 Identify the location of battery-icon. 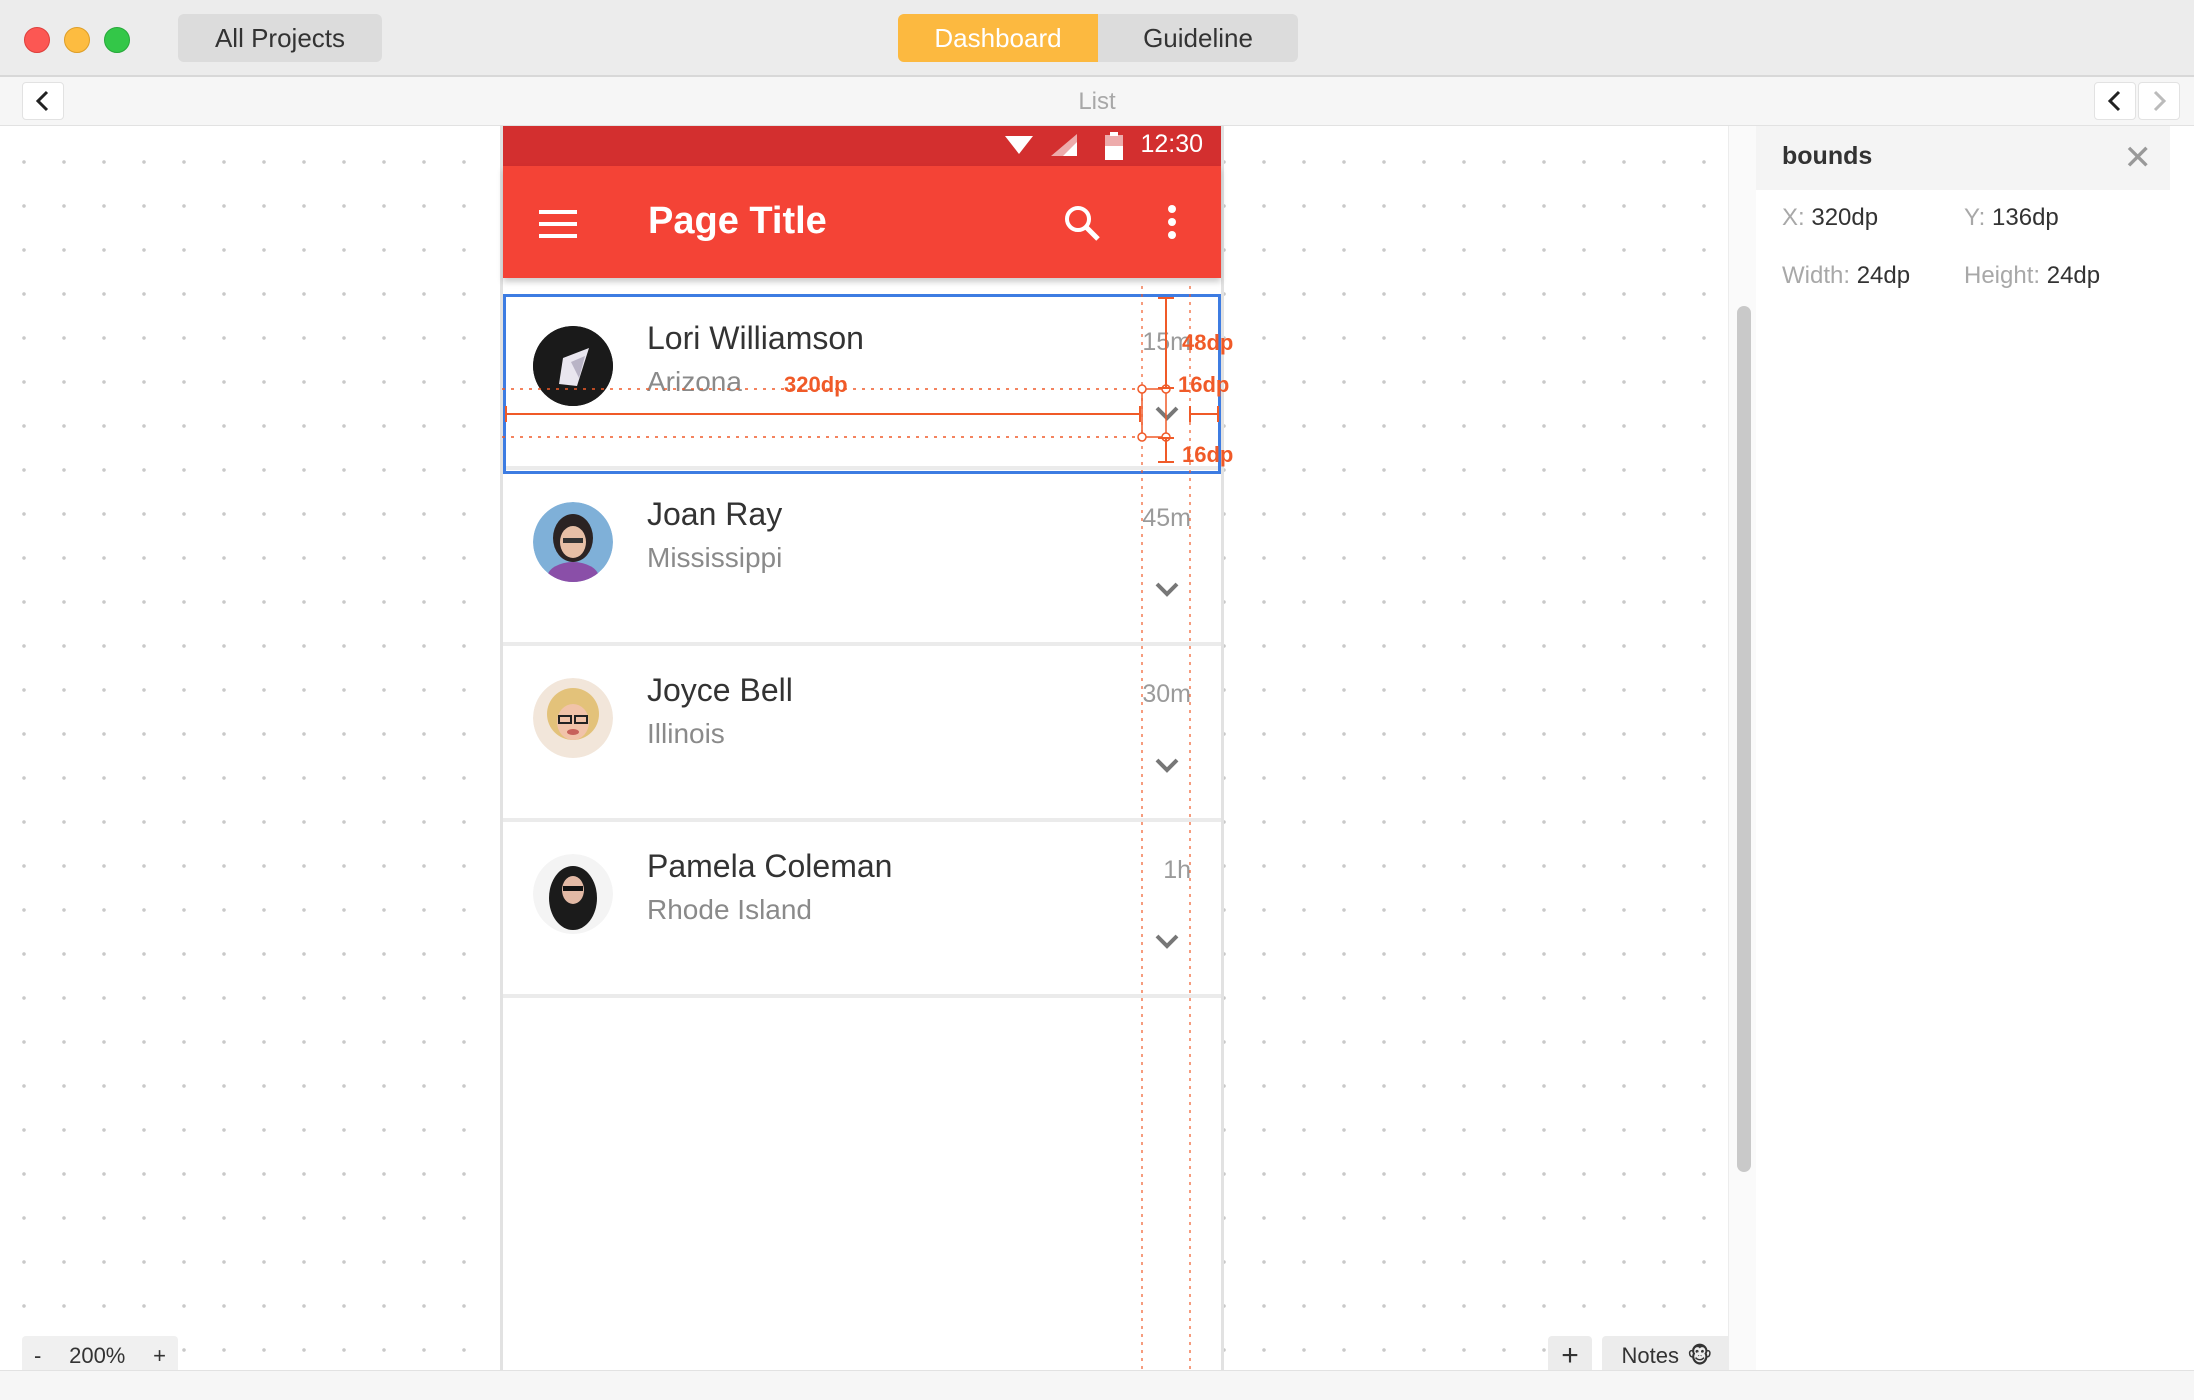
(1114, 146).